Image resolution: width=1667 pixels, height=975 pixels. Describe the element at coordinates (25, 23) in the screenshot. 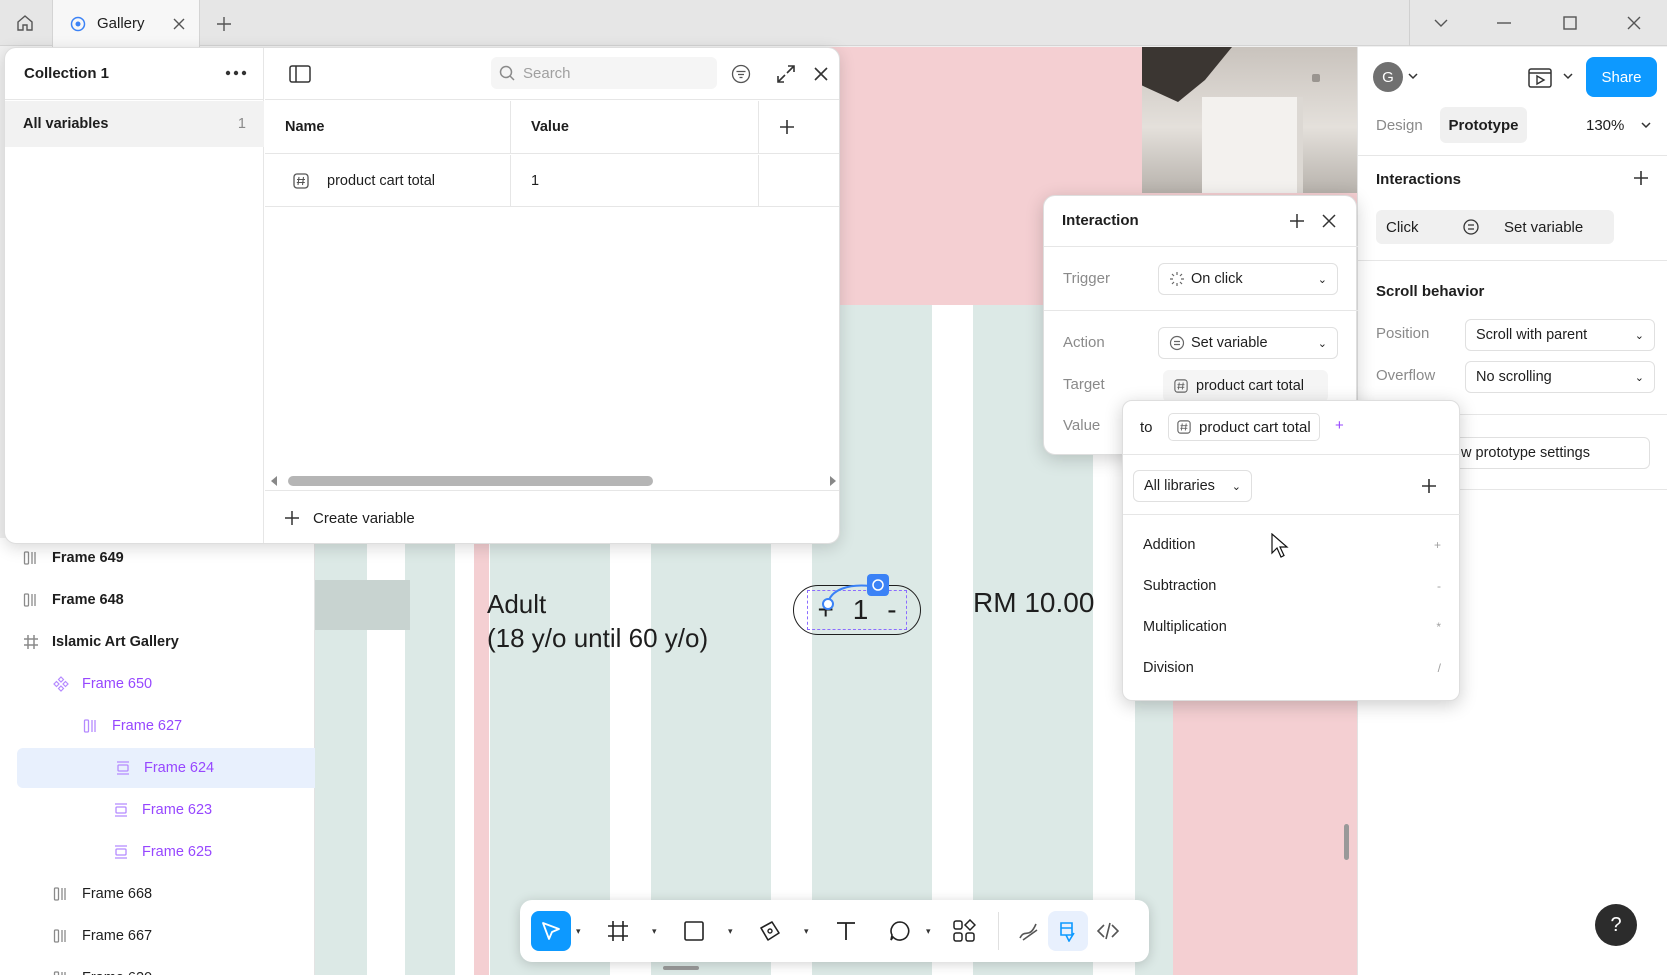

I see `home-button` at that location.